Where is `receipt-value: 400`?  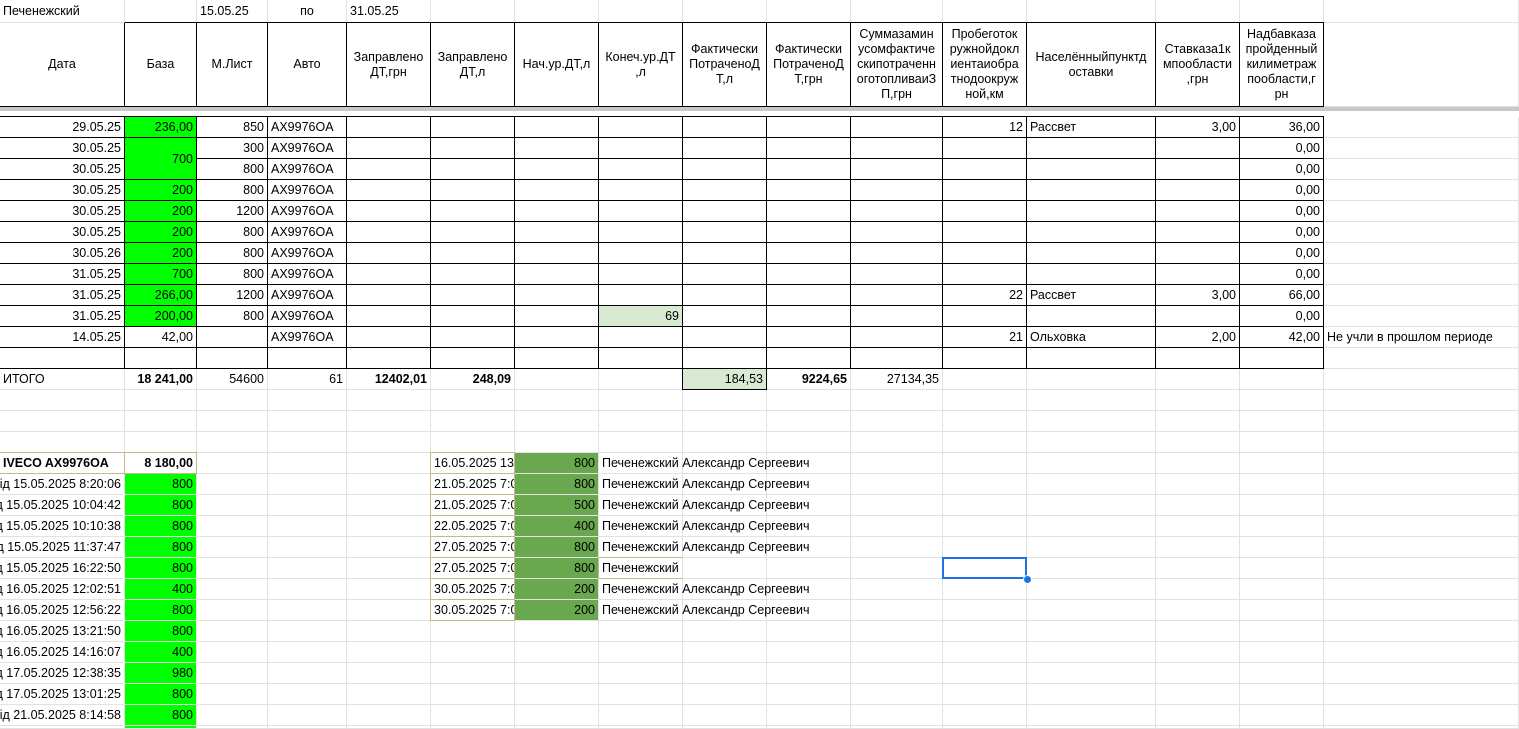
receipt-value: 400 is located at coordinates (161, 589).